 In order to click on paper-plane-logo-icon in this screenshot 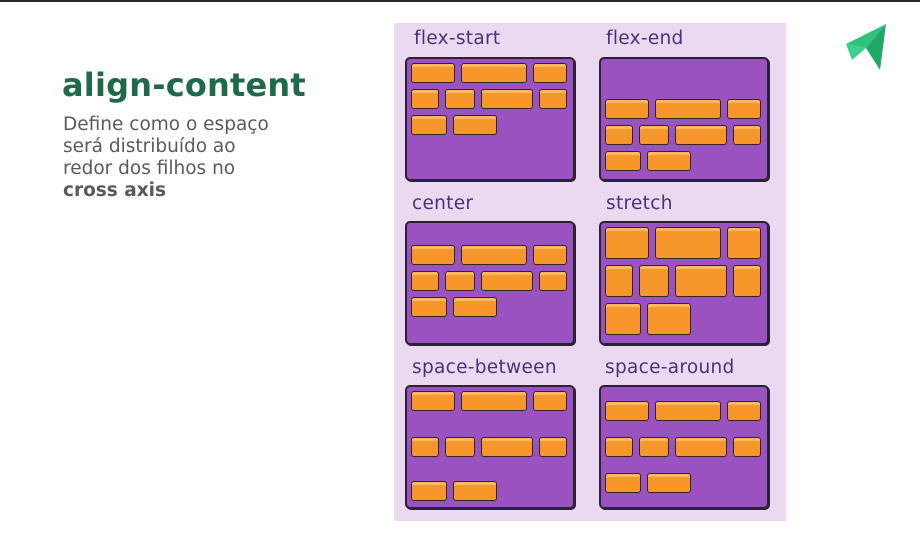, I will do `click(866, 47)`.